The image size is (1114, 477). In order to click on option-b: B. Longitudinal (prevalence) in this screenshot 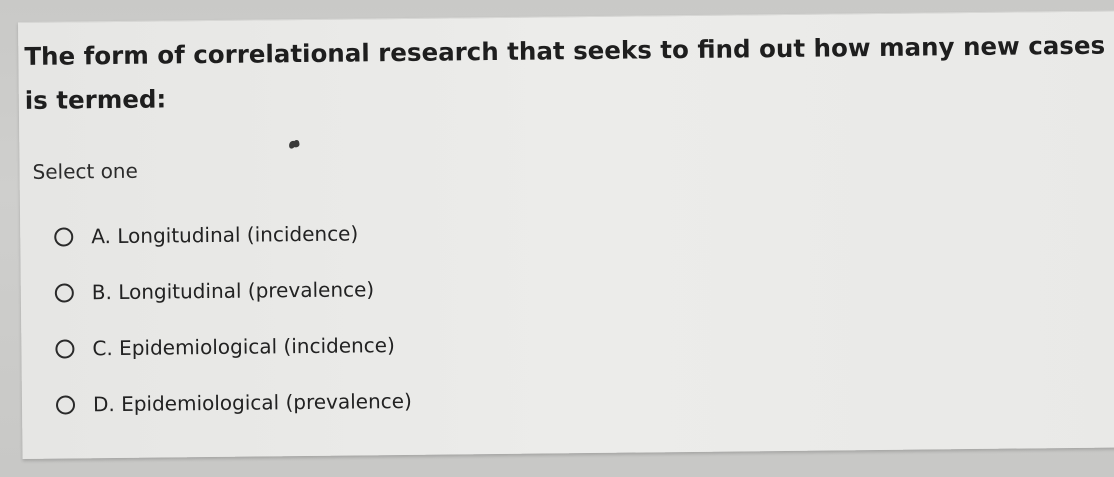, I will do `click(232, 291)`.